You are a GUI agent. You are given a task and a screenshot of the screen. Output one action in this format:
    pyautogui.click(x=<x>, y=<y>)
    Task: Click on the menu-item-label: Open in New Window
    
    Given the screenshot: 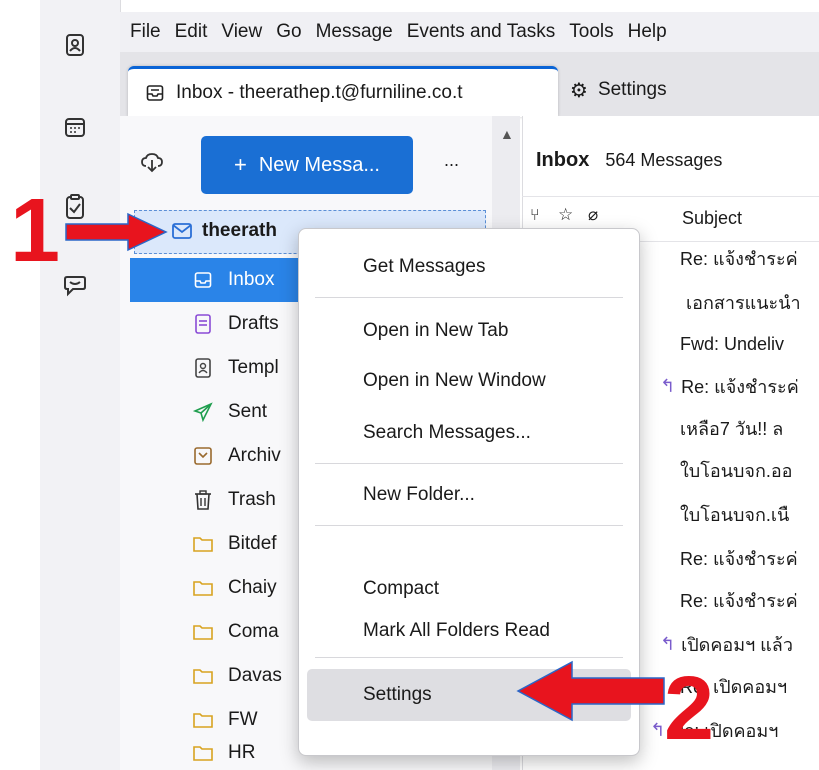 What is the action you would take?
    pyautogui.click(x=454, y=380)
    